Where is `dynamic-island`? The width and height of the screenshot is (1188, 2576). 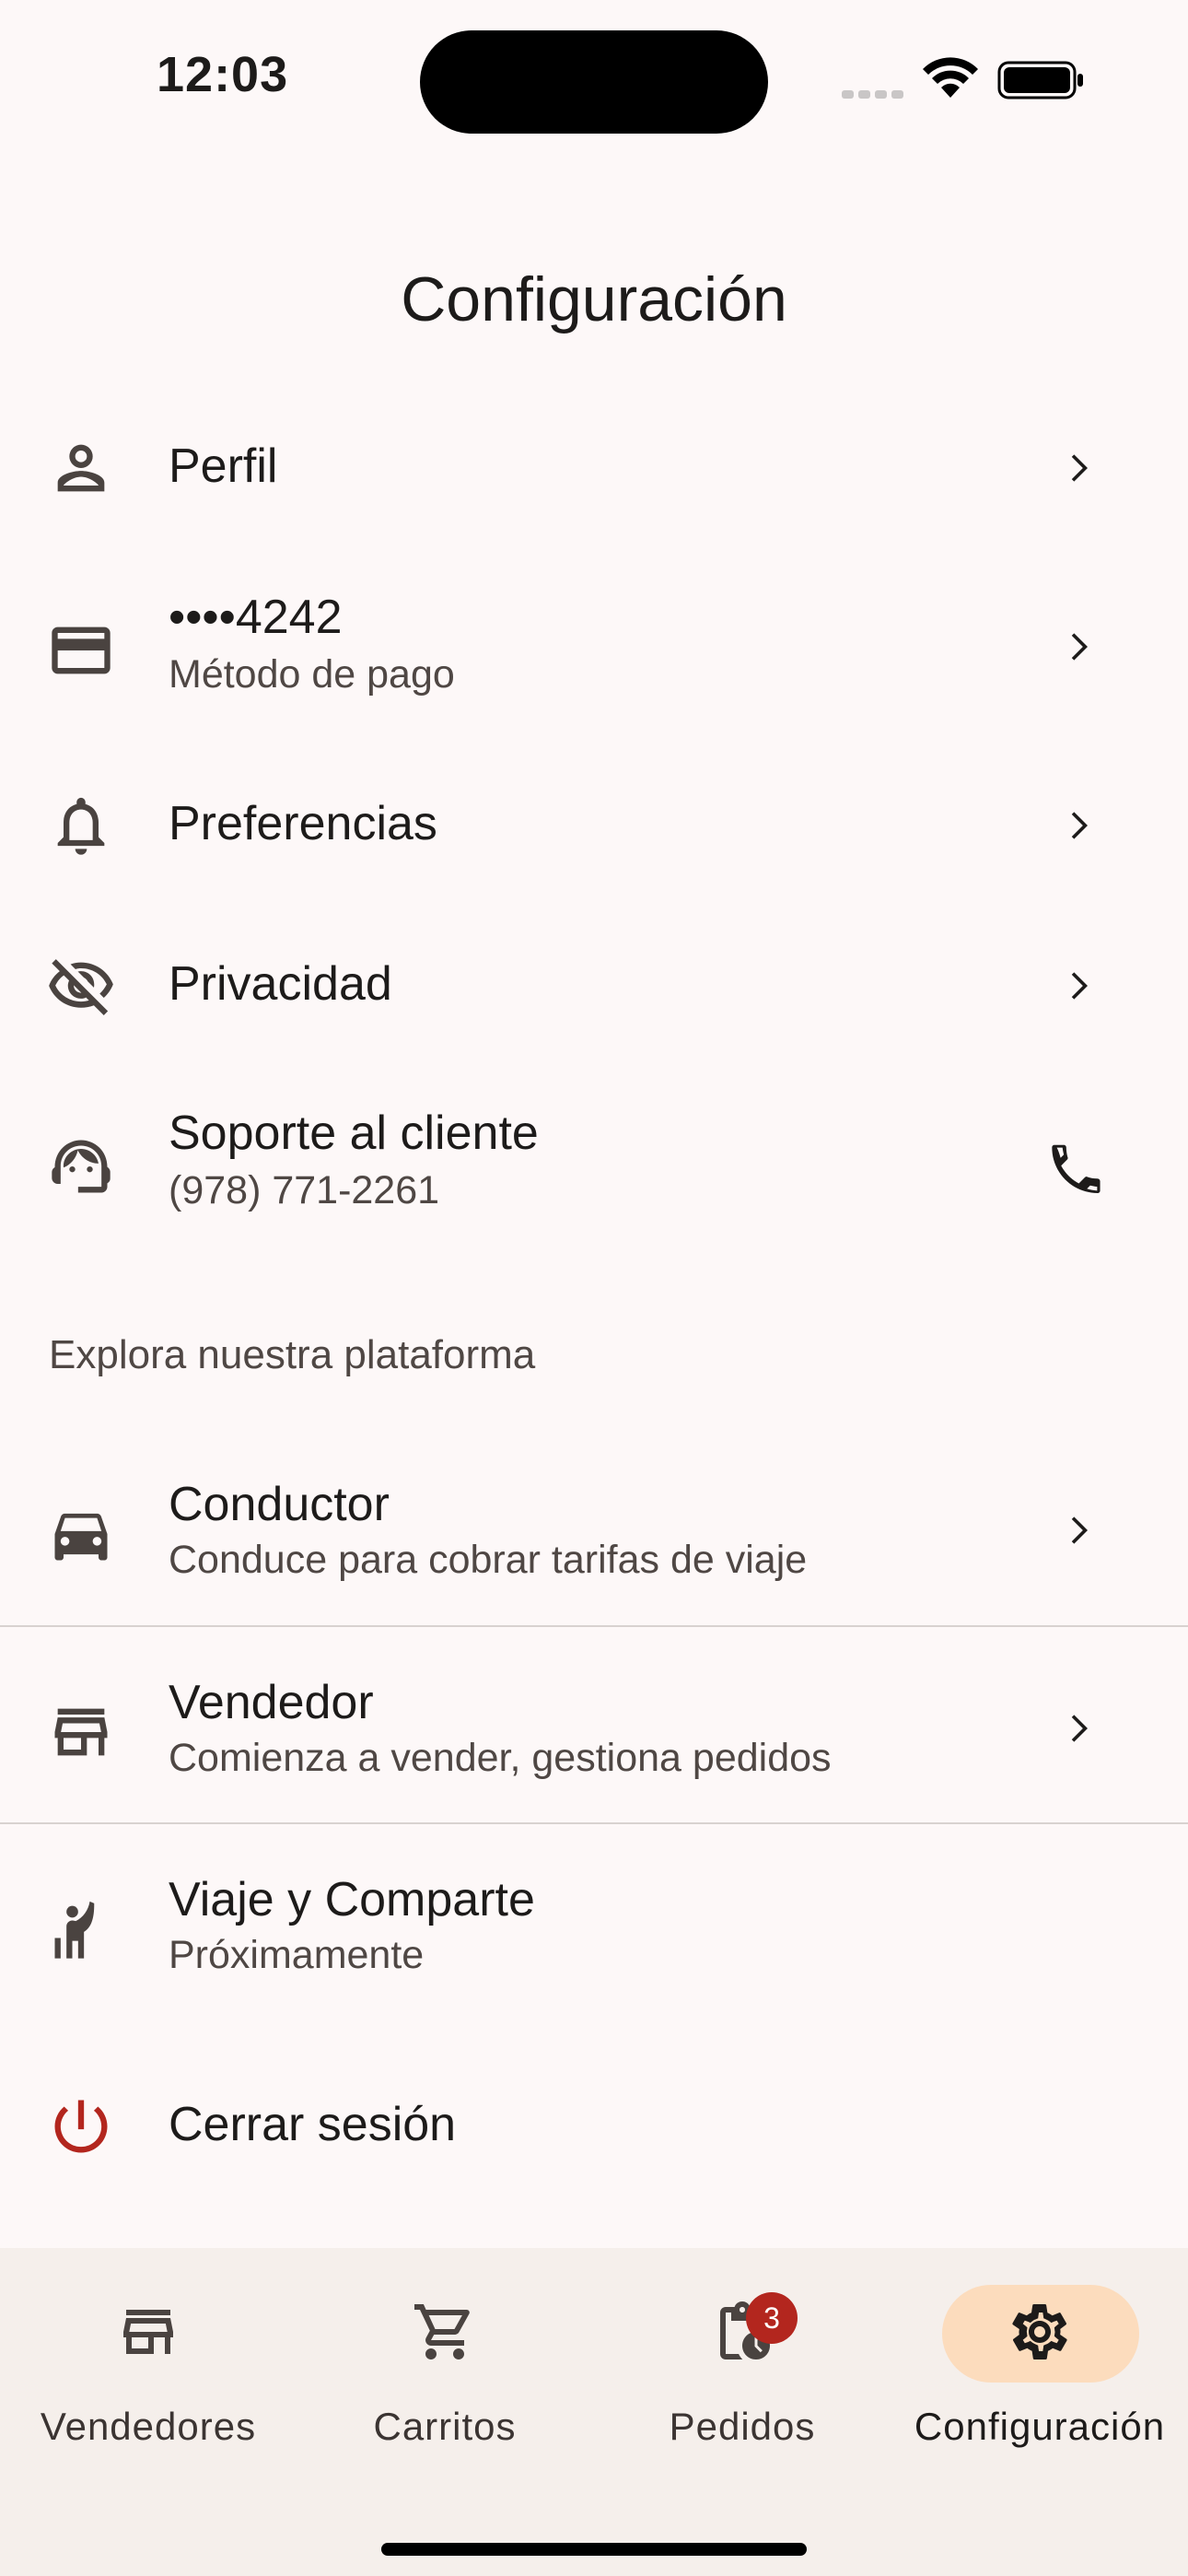 dynamic-island is located at coordinates (594, 82).